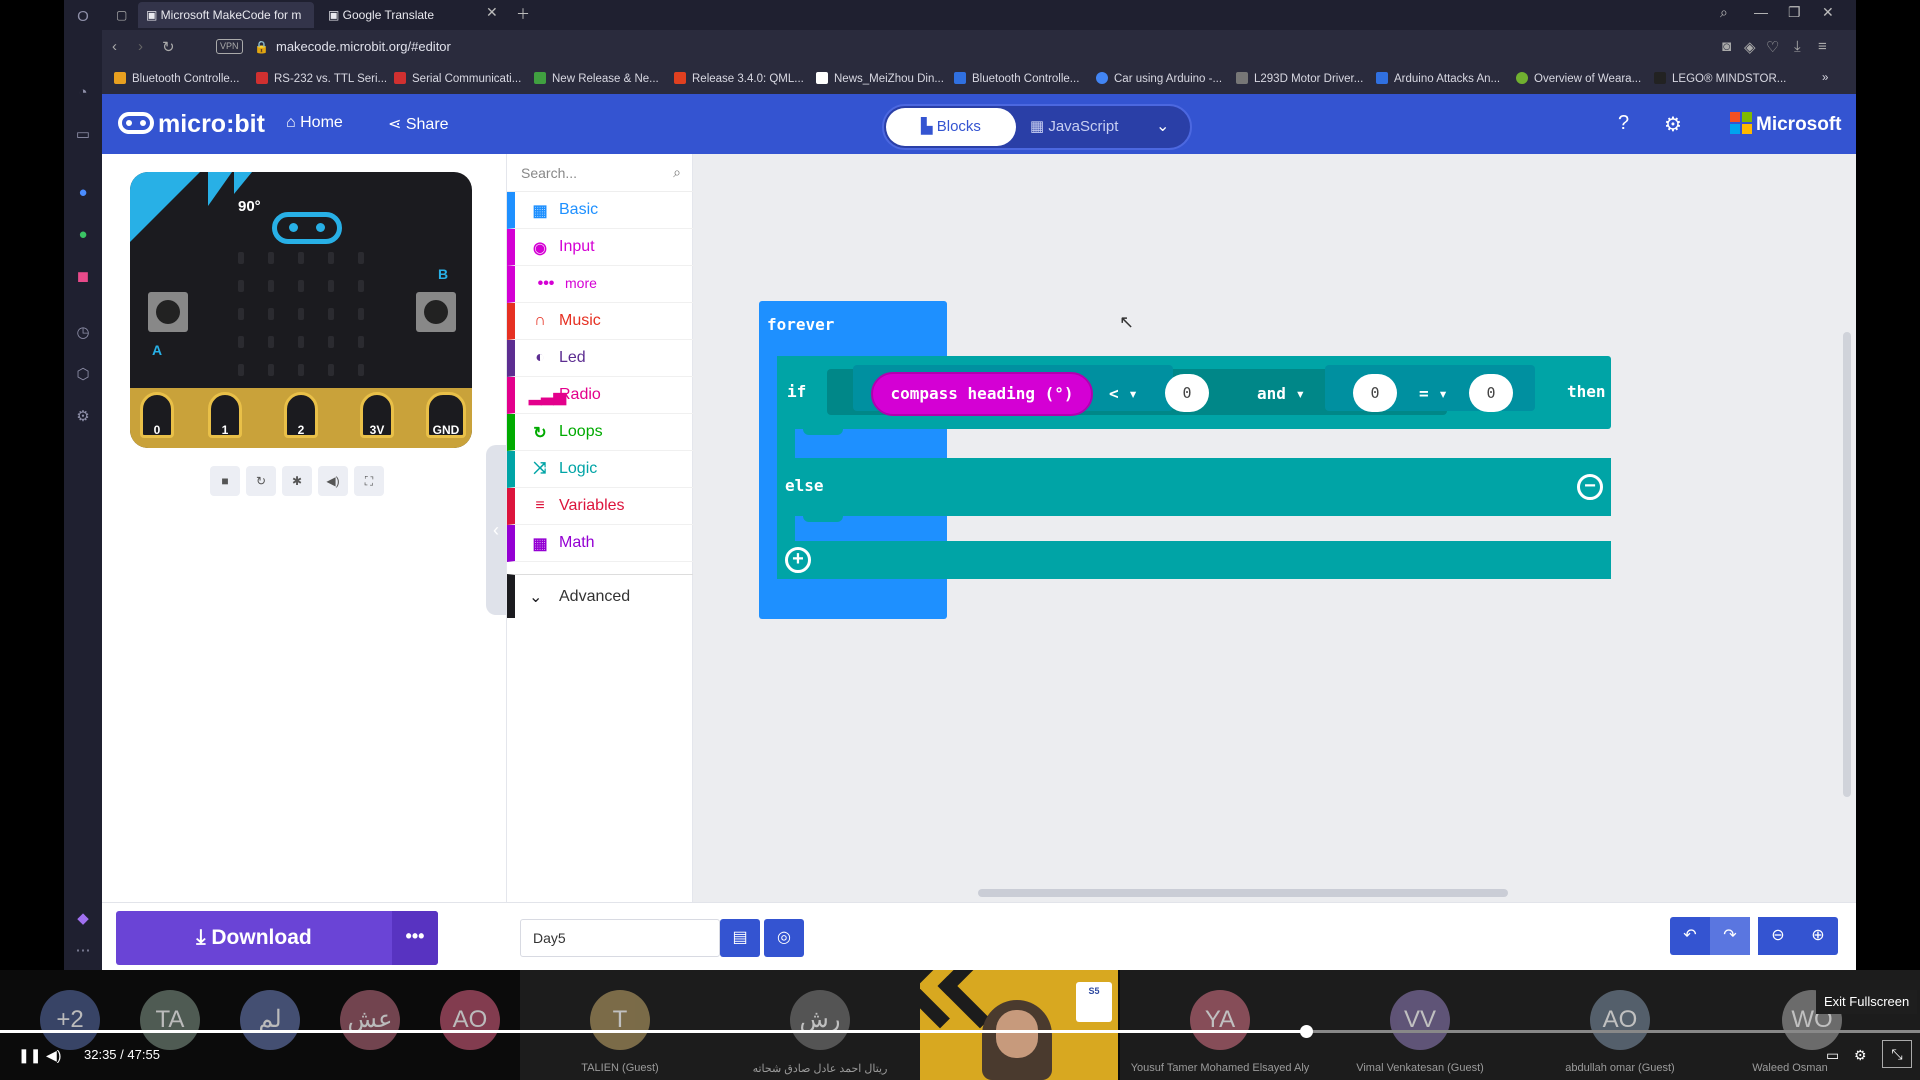 This screenshot has height=1080, width=1920. I want to click on pause-icon: ❚❚, so click(29, 1055).